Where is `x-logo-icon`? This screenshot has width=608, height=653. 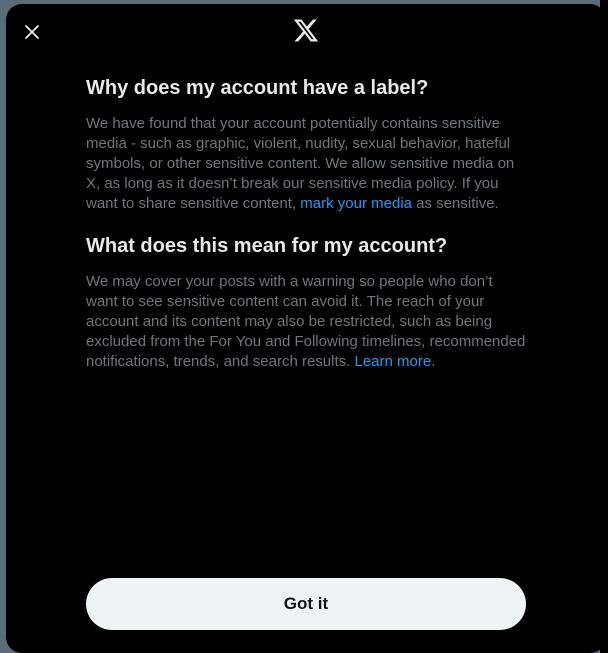
x-logo-icon is located at coordinates (306, 30).